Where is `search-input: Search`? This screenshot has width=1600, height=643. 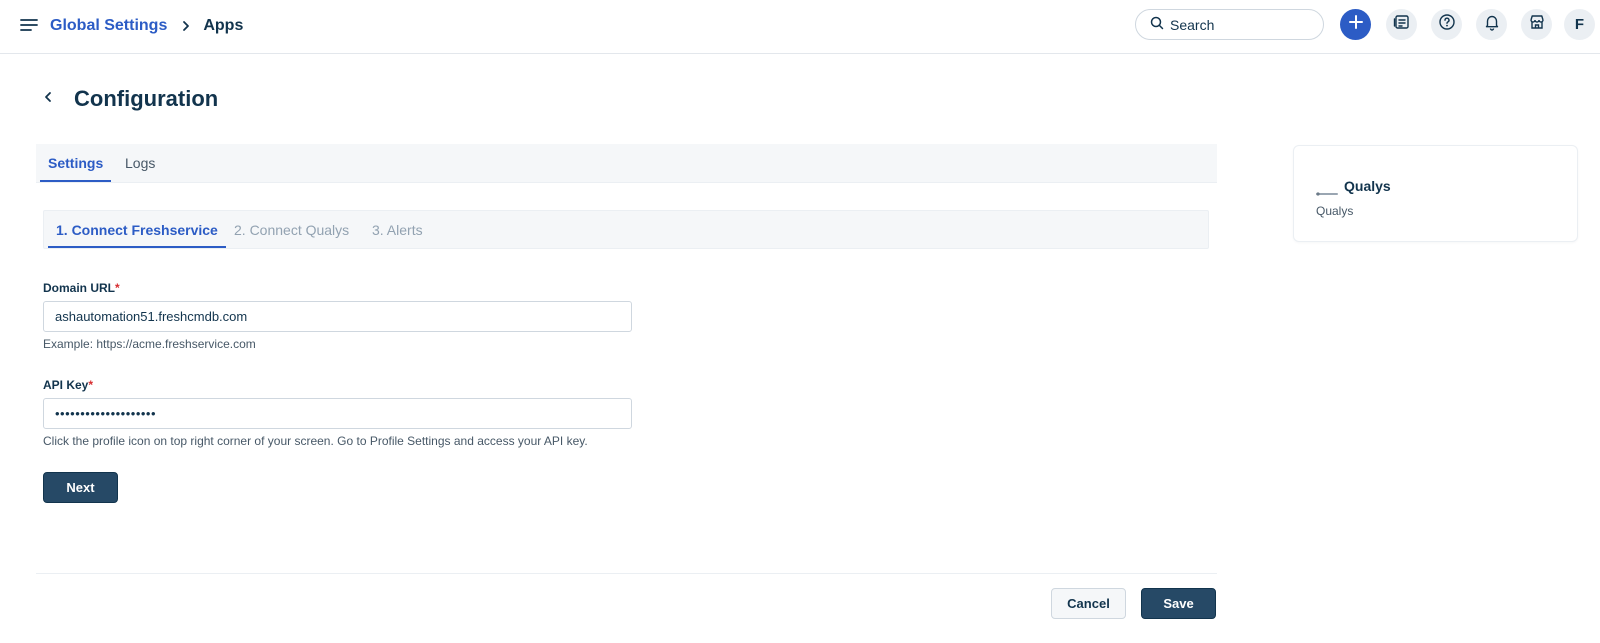 search-input: Search is located at coordinates (1229, 24).